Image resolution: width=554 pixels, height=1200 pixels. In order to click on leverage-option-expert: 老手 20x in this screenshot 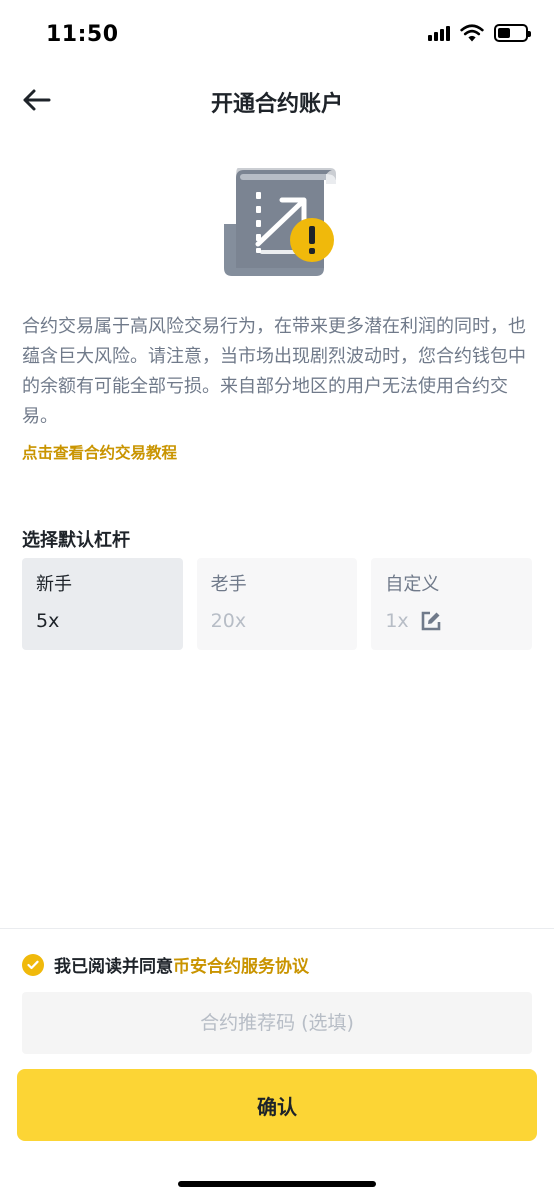, I will do `click(277, 604)`.